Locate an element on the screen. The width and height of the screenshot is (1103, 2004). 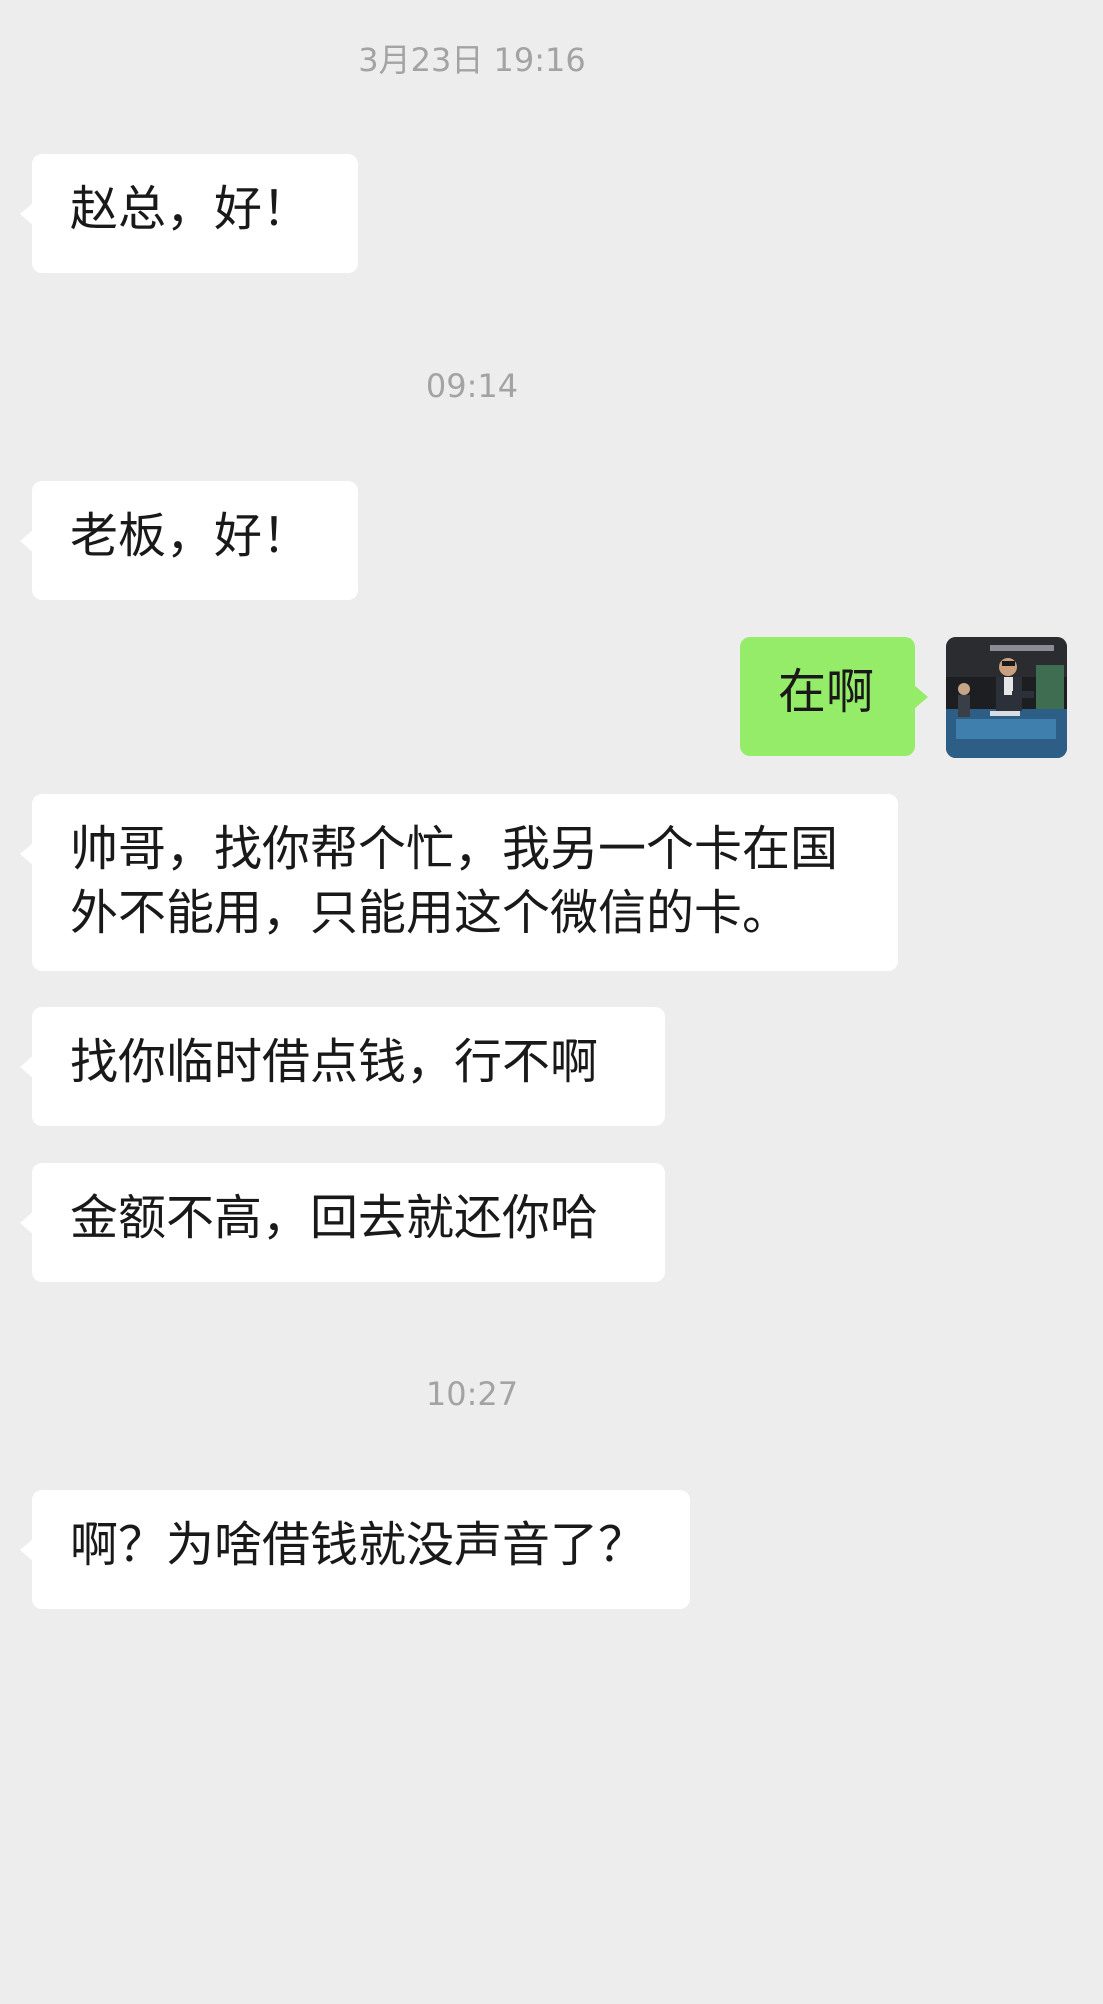
timestamp: 3月23日 19:16 is located at coordinates (472, 60).